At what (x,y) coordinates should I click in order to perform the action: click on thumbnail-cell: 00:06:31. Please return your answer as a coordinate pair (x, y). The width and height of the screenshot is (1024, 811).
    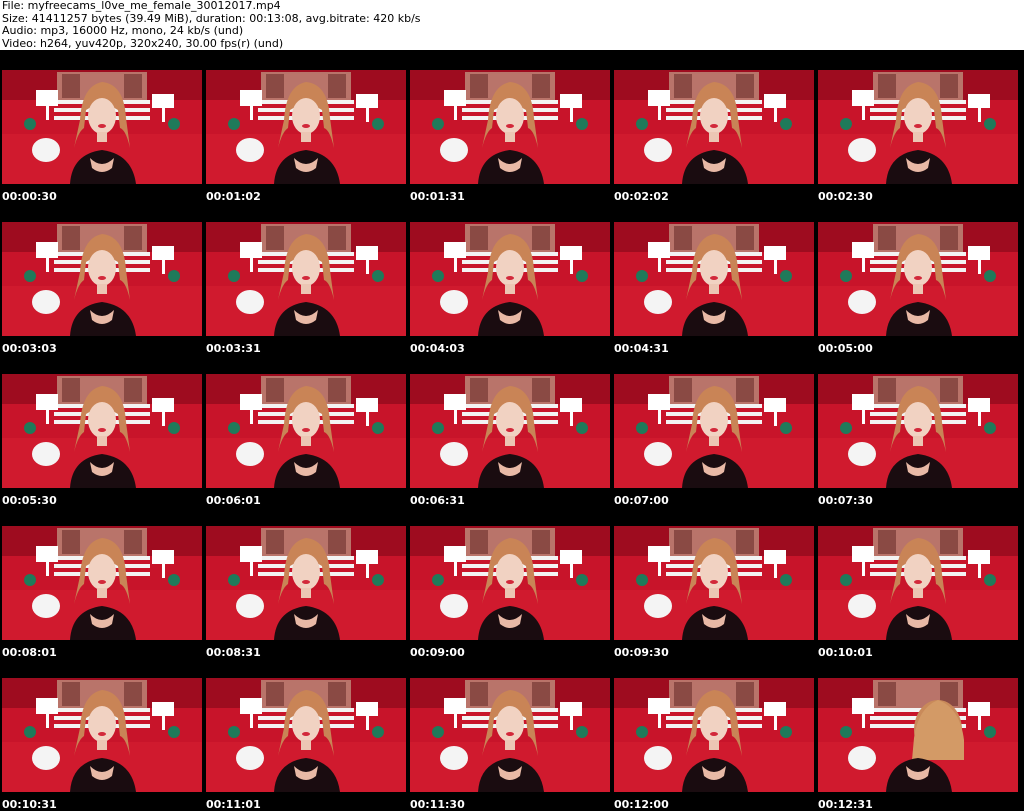
    Looking at the image, I should click on (510, 430).